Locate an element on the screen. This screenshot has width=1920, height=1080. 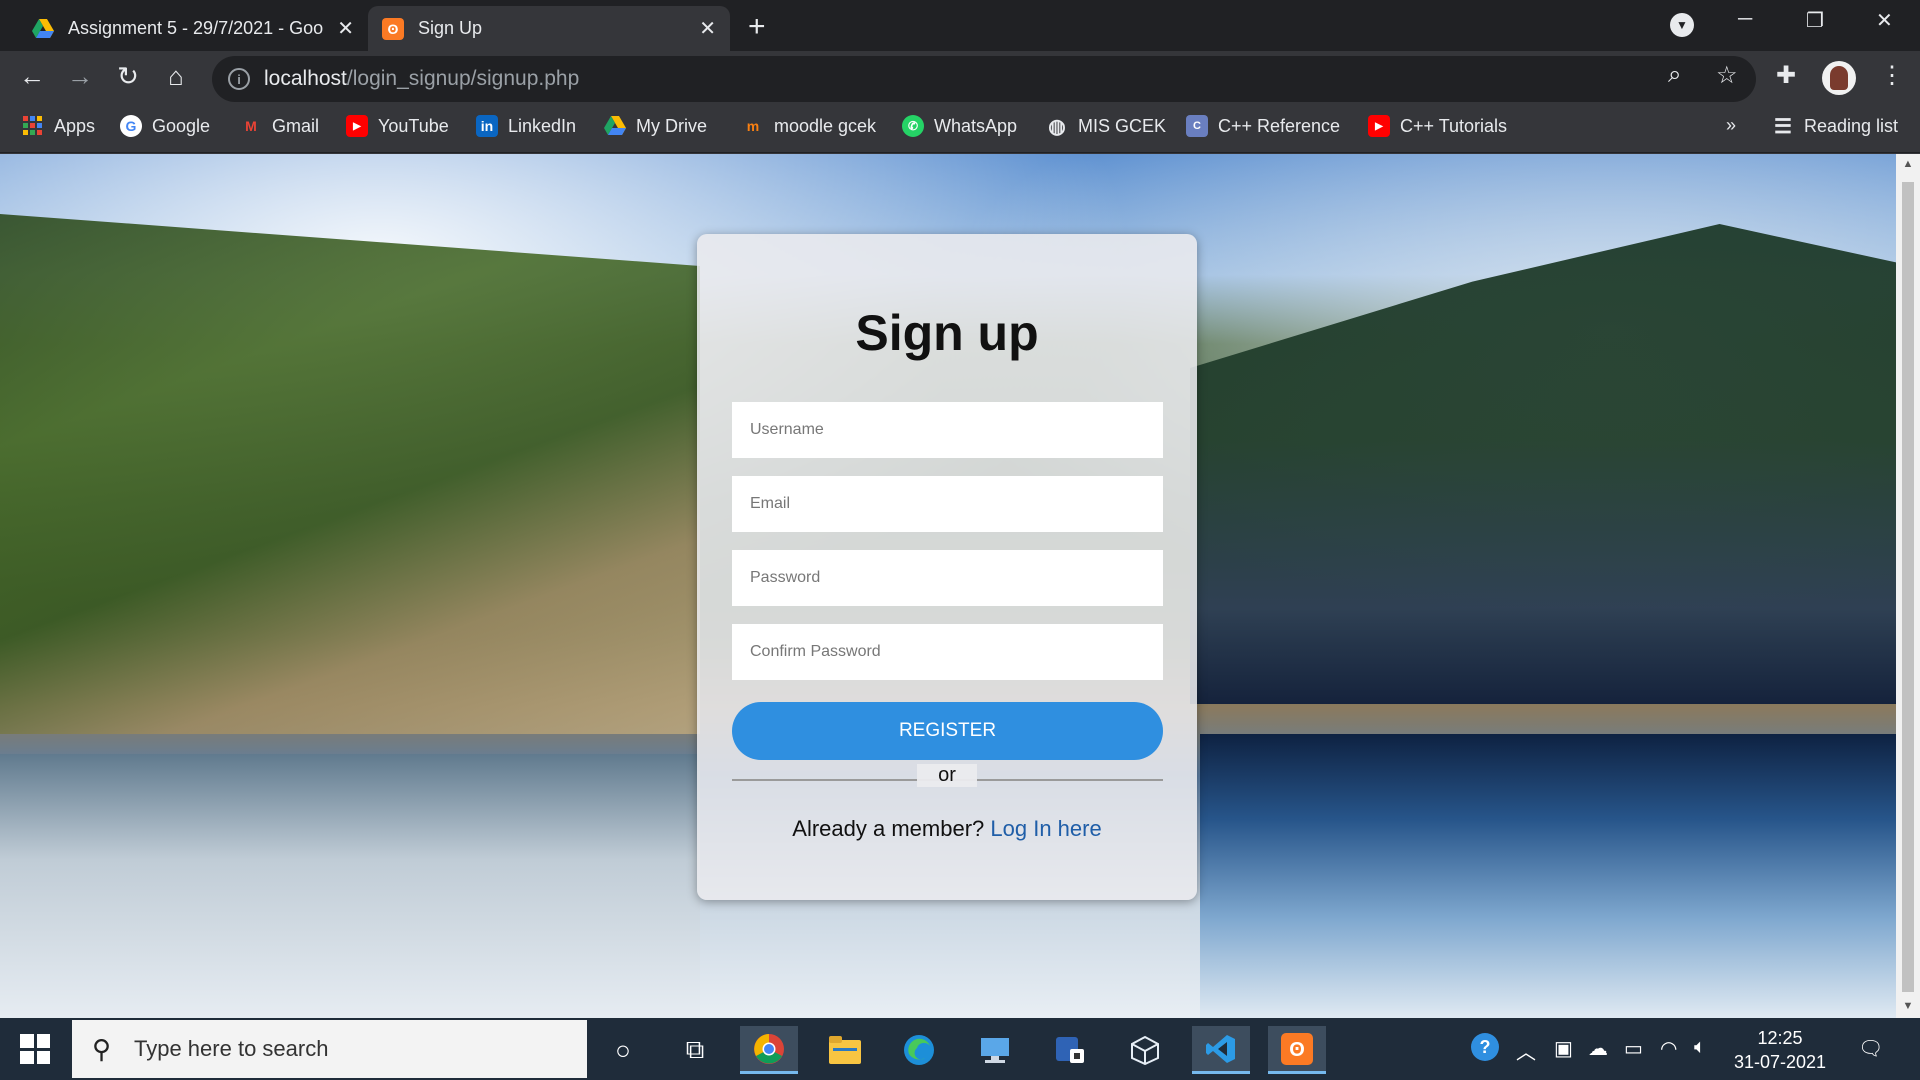
site-info-icon: i is located at coordinates (239, 79).